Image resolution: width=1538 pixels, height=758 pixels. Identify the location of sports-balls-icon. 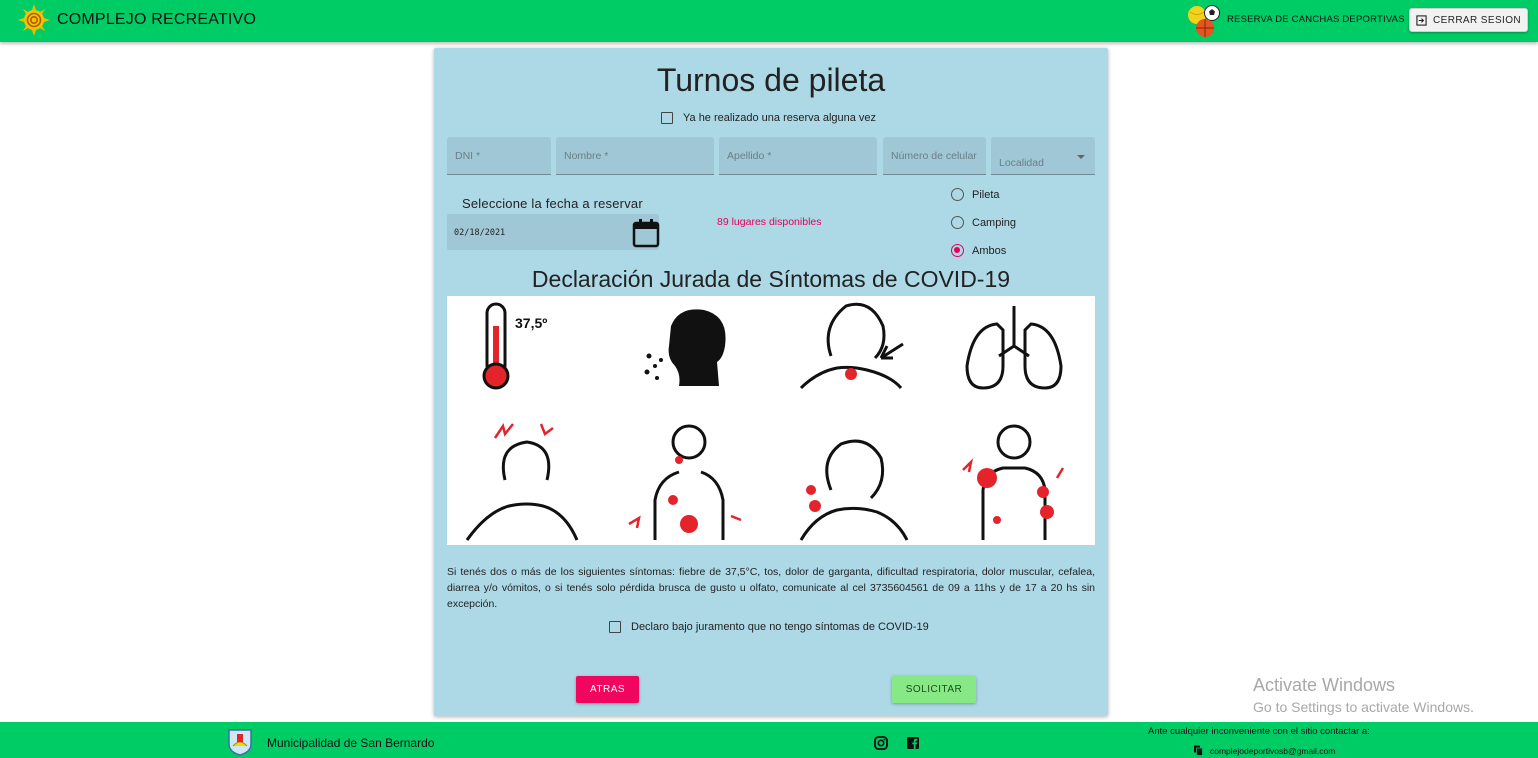
(1204, 21).